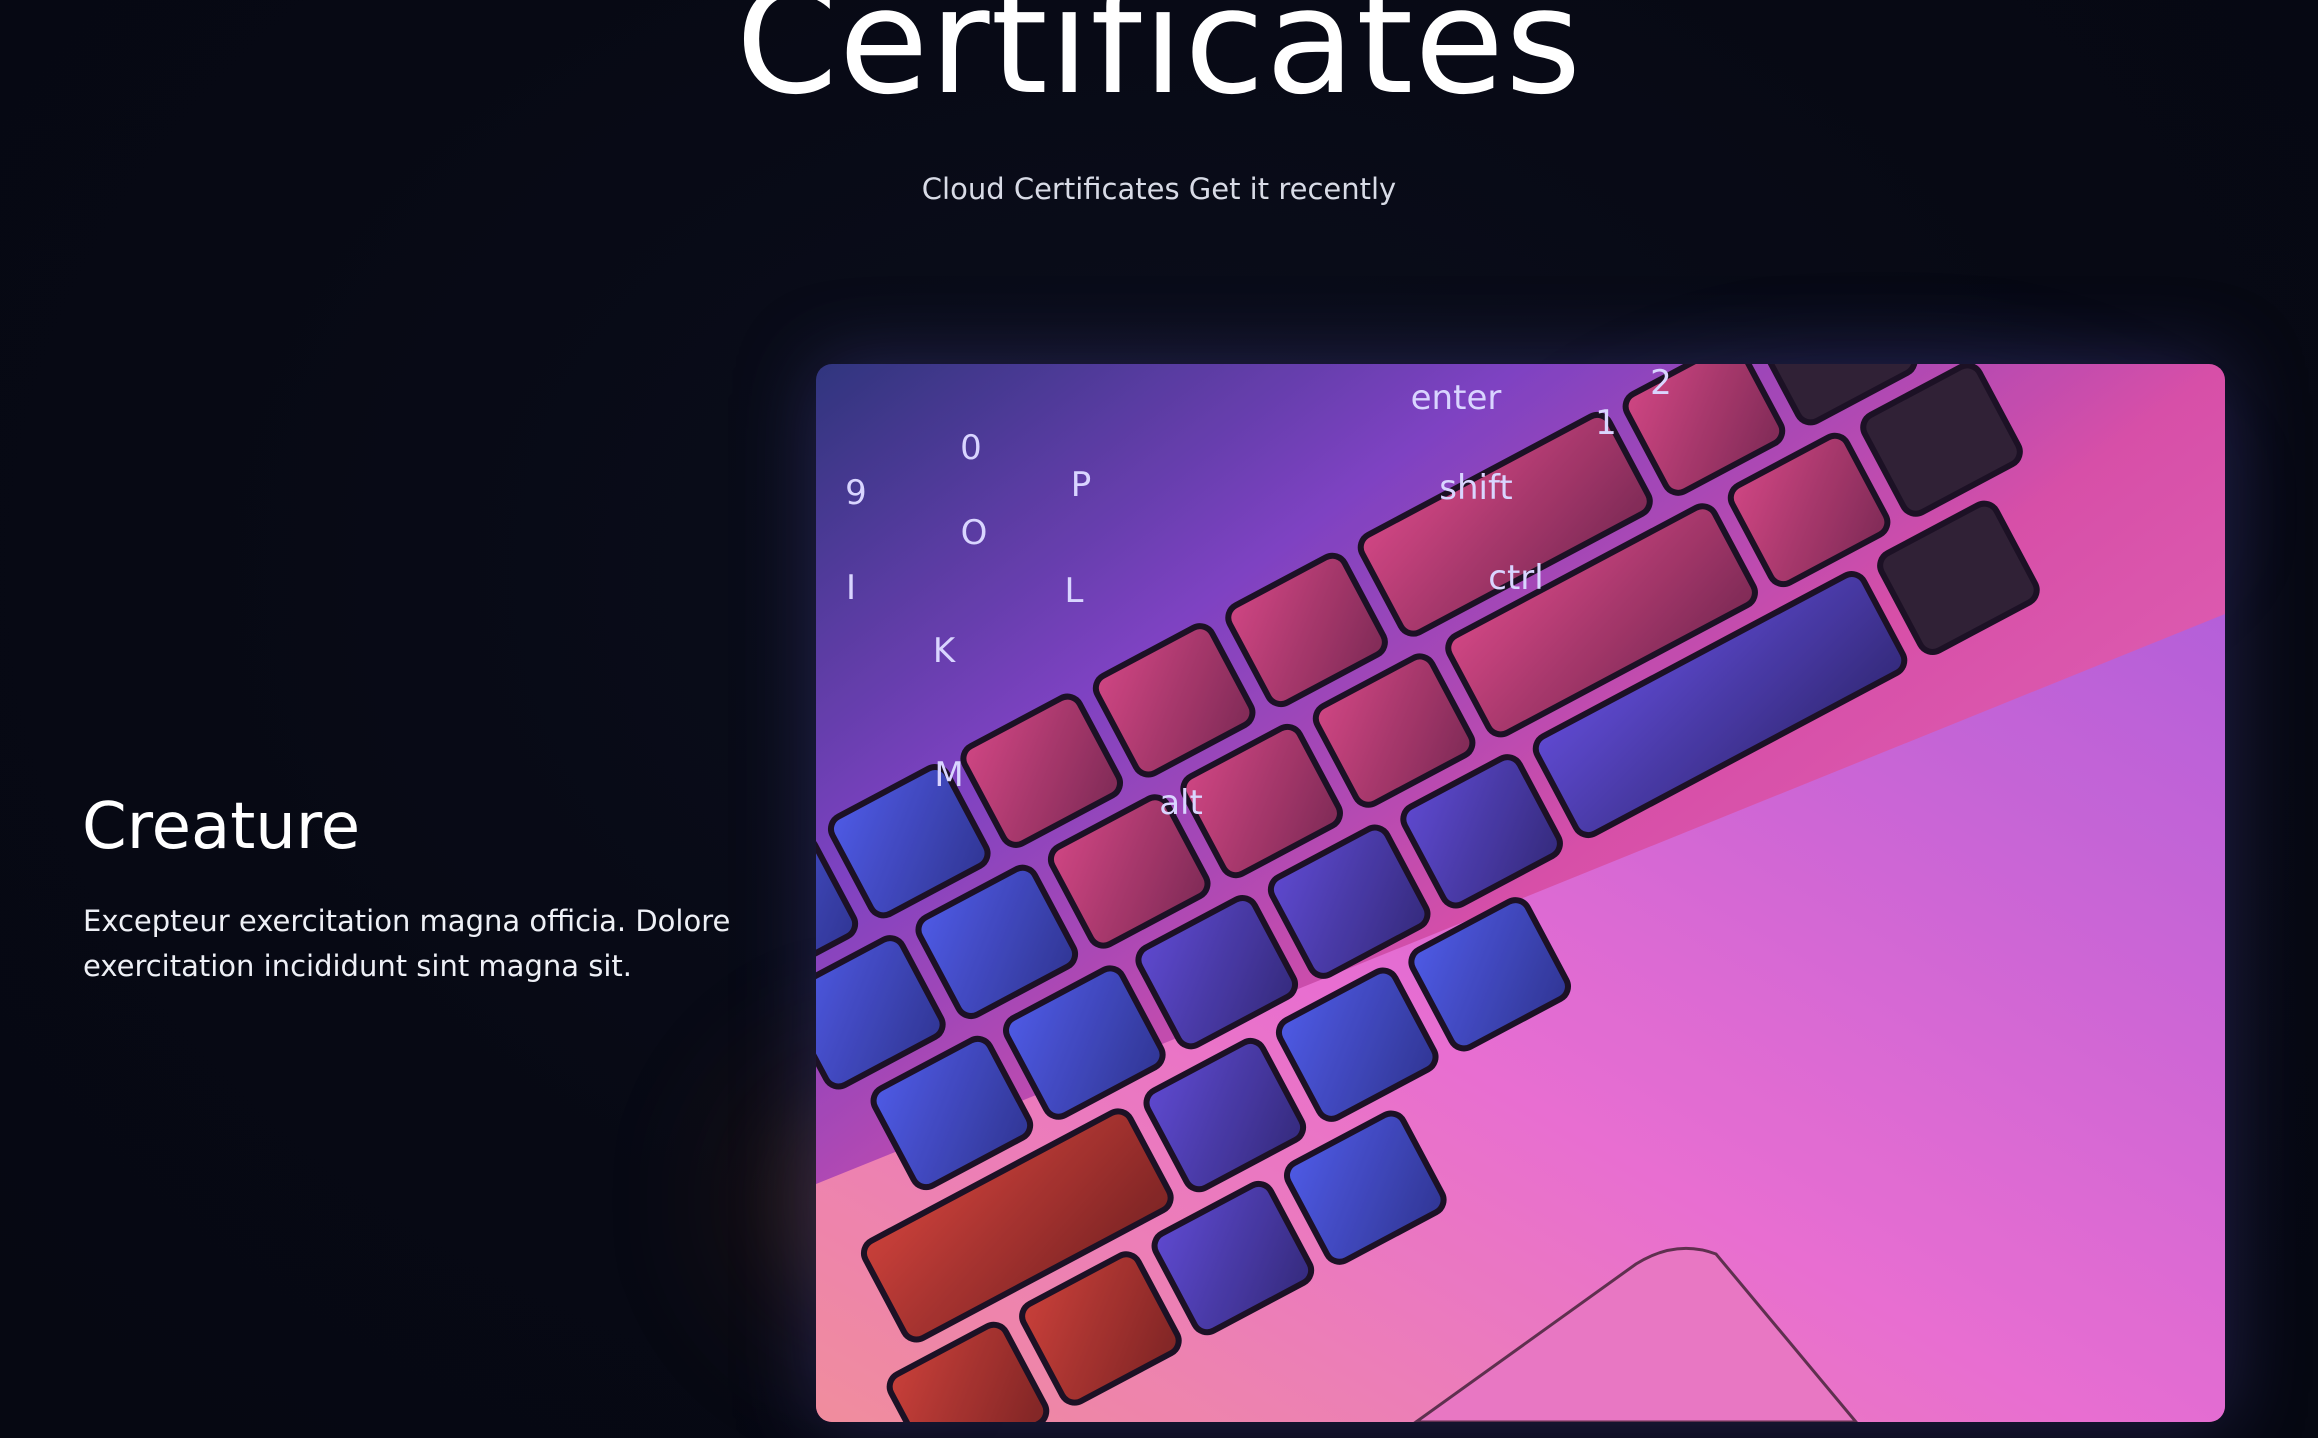 The width and height of the screenshot is (2318, 1438). Describe the element at coordinates (221, 827) in the screenshot. I see `card-title: Creature` at that location.